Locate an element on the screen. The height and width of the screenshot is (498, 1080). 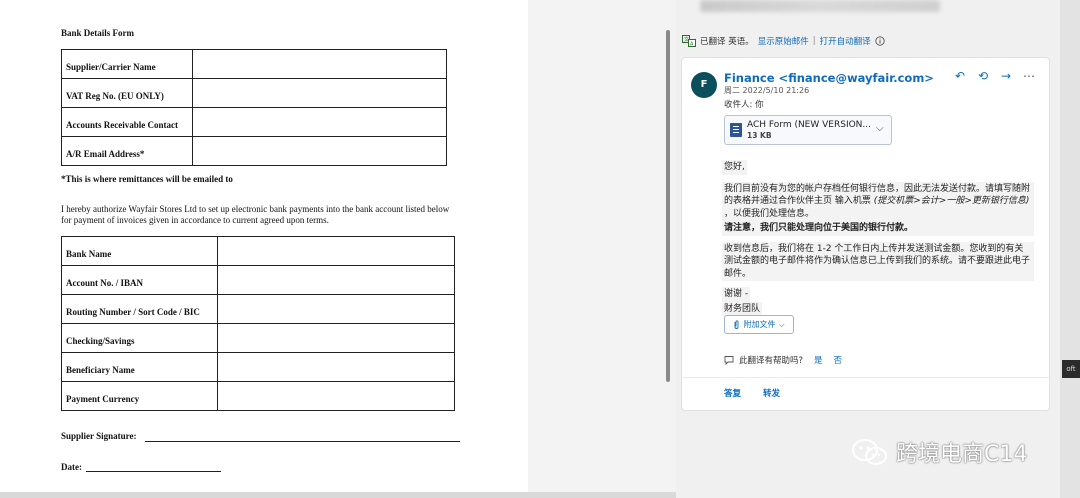
reply-icon: ↶ is located at coordinates (960, 76).